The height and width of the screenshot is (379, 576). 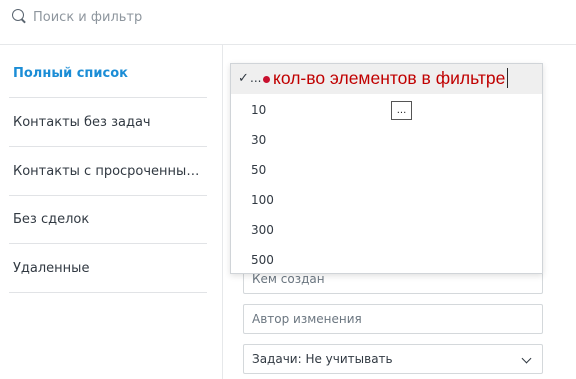 I want to click on sidebar-item-label: Контакты с просроченными задачами, so click(x=108, y=171).